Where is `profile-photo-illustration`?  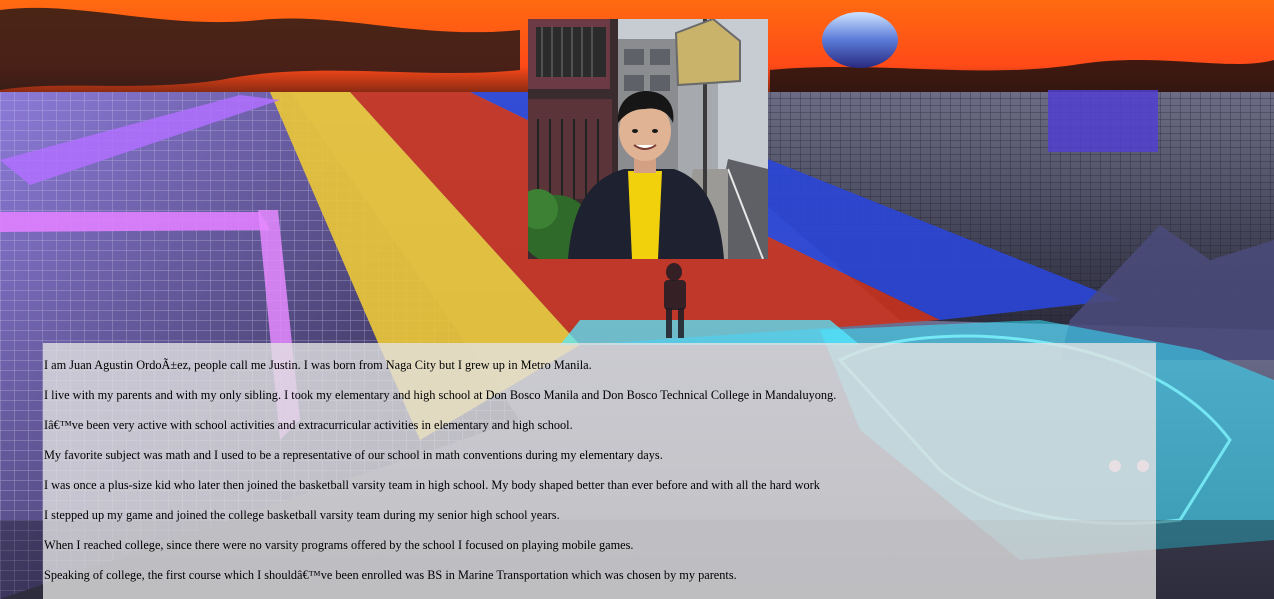
profile-photo-illustration is located at coordinates (648, 139).